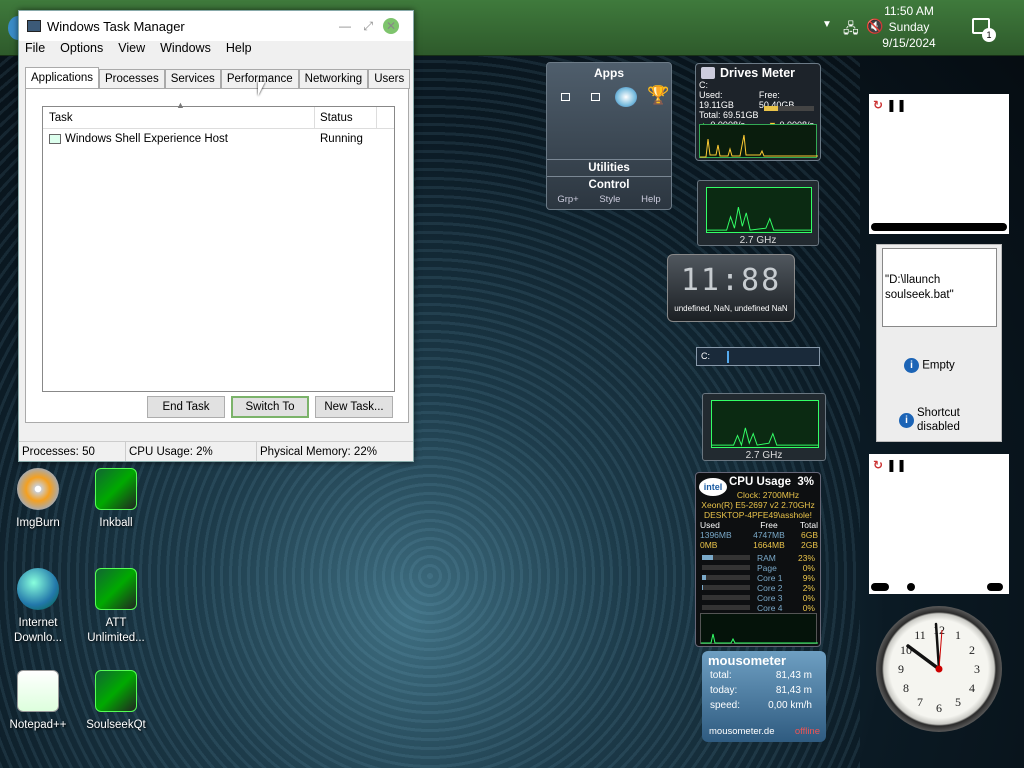 Image resolution: width=1024 pixels, height=768 pixels. What do you see at coordinates (724, 690) in the screenshot?
I see `today-label: today:` at bounding box center [724, 690].